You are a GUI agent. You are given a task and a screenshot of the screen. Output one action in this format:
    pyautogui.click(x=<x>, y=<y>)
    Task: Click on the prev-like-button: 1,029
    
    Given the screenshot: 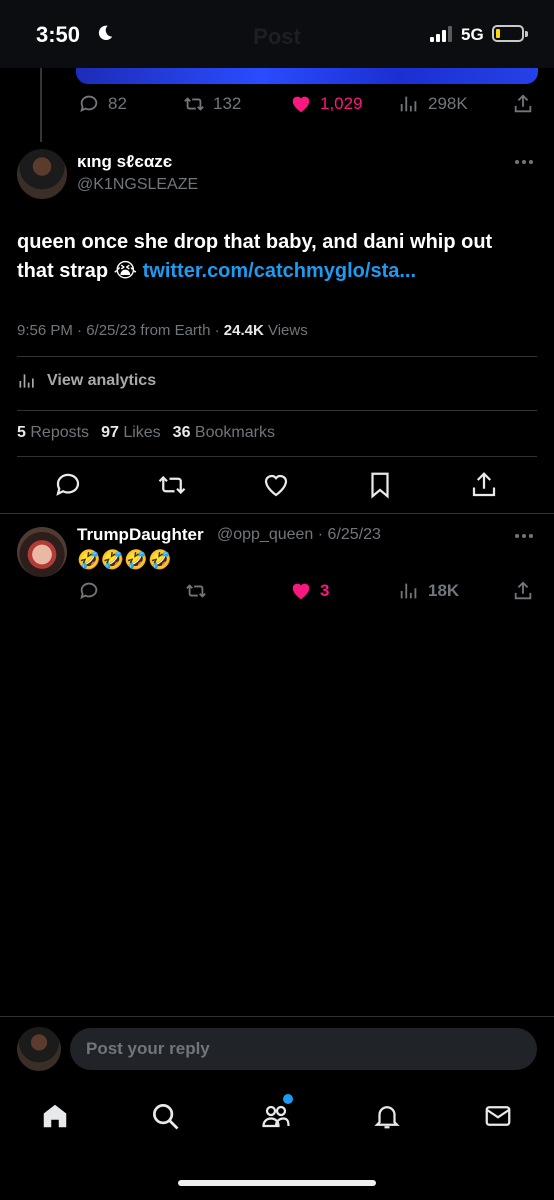 What is the action you would take?
    pyautogui.click(x=326, y=104)
    